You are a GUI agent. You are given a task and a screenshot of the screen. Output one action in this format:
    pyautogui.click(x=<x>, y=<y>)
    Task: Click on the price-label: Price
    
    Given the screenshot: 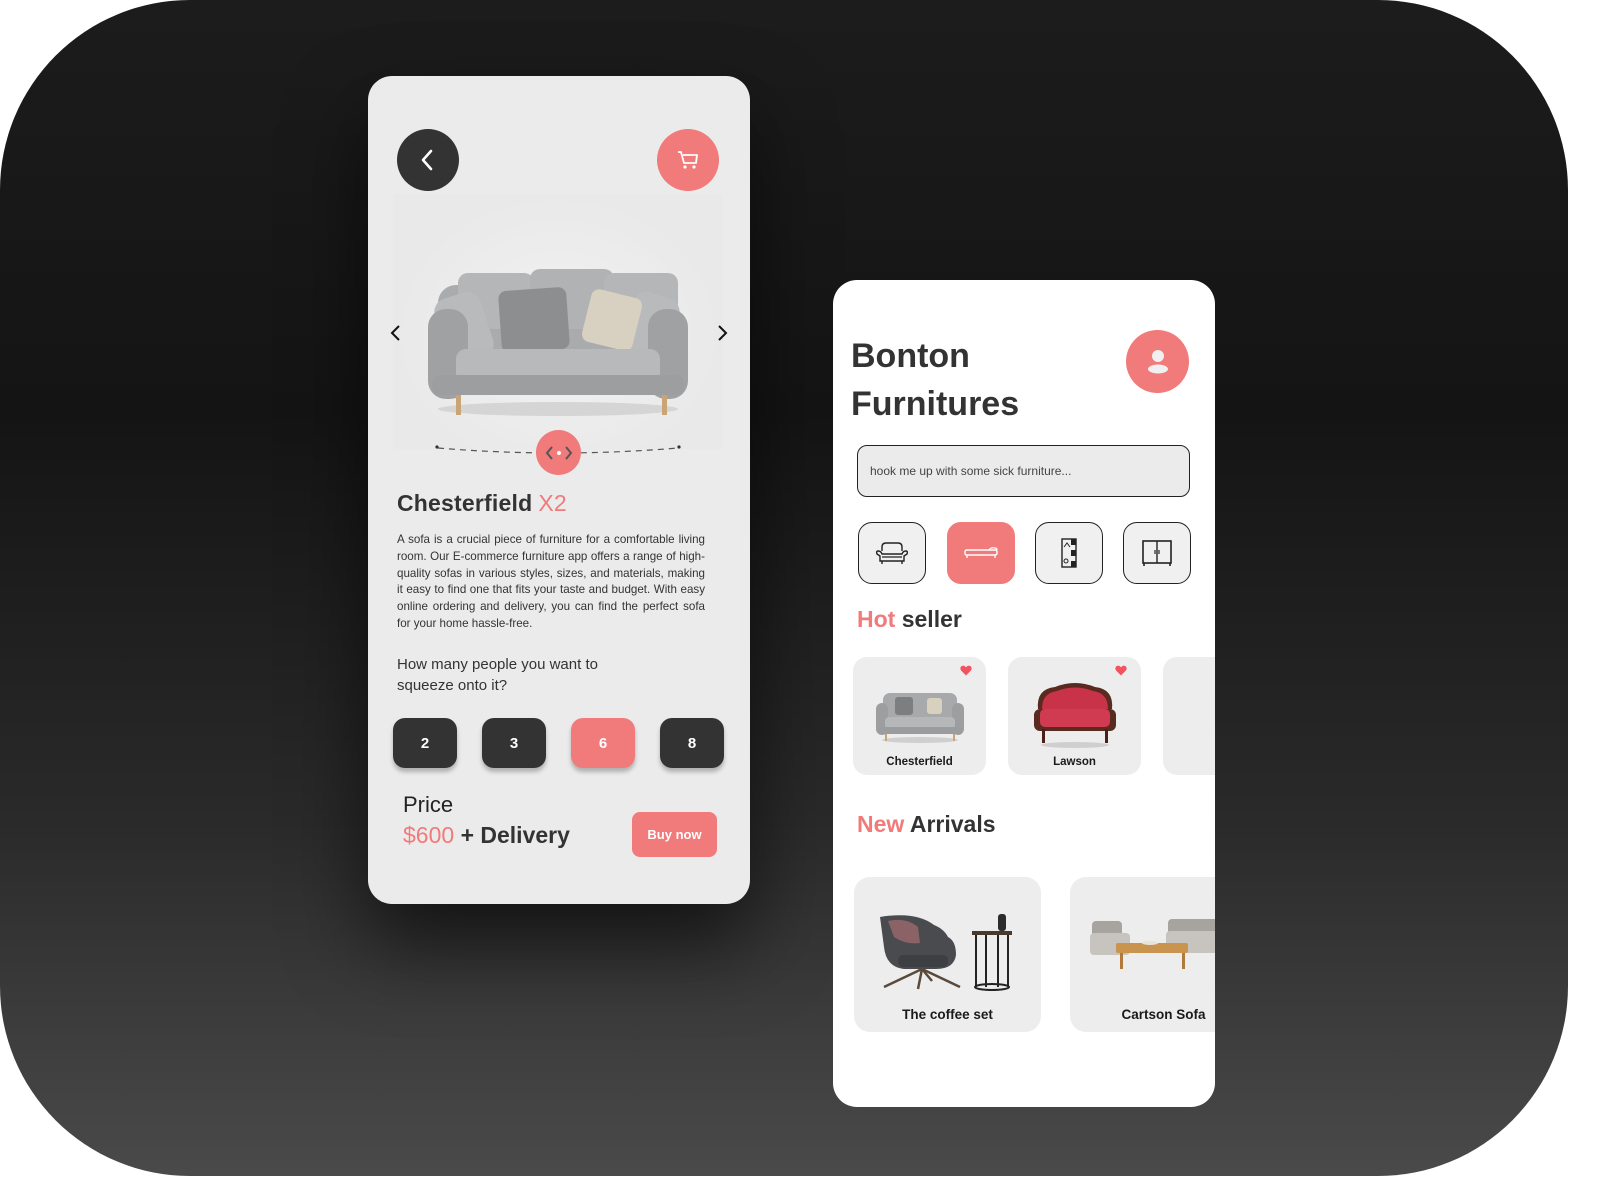 What is the action you would take?
    pyautogui.click(x=428, y=804)
    